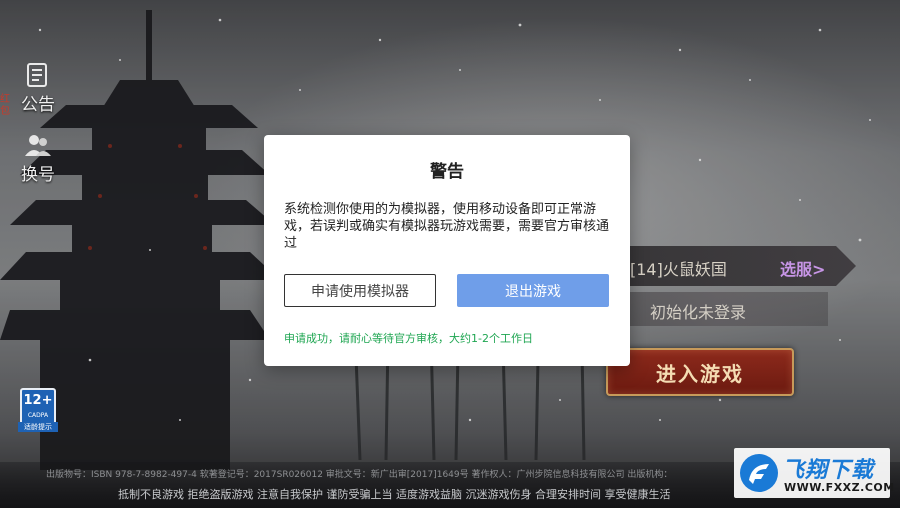 This screenshot has width=900, height=508. I want to click on age-rating-number: 12+, so click(38, 400).